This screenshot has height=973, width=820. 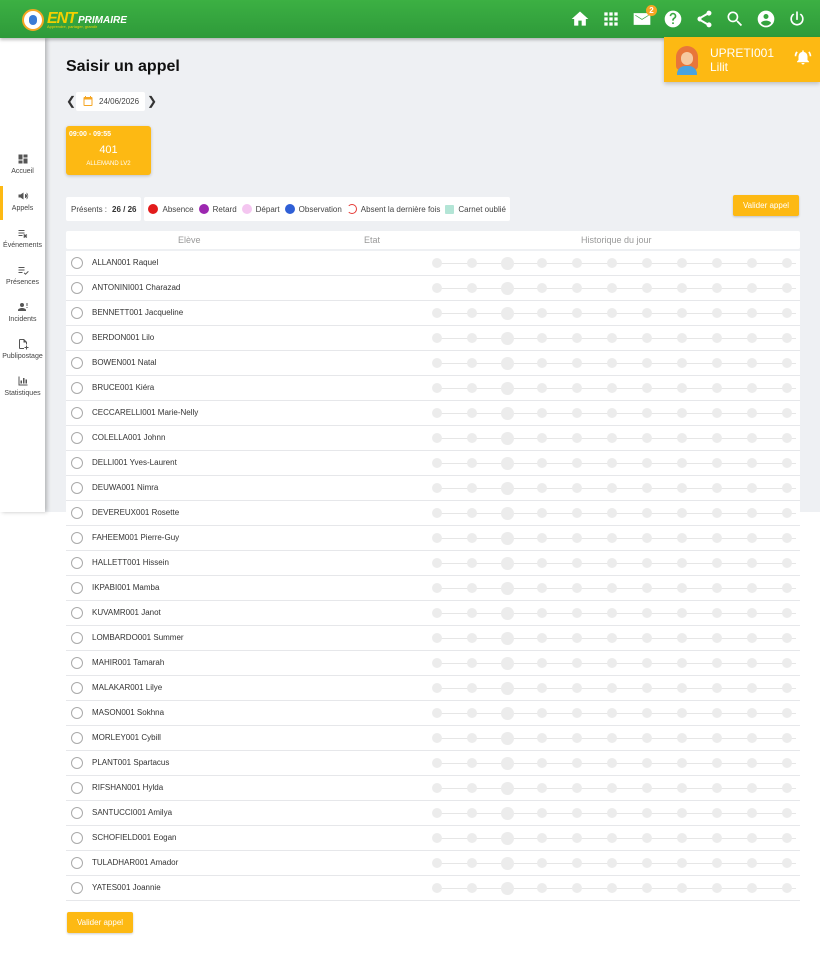 What do you see at coordinates (433, 888) in the screenshot?
I see `table-row: YATES001 Joannie` at bounding box center [433, 888].